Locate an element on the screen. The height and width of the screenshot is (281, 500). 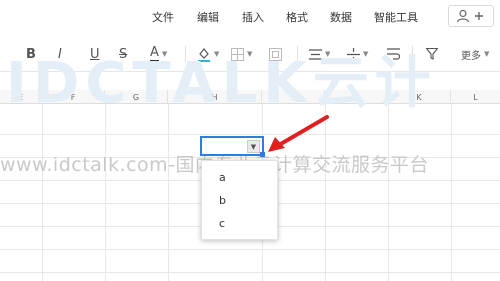
menu-data: 数据 is located at coordinates (341, 17).